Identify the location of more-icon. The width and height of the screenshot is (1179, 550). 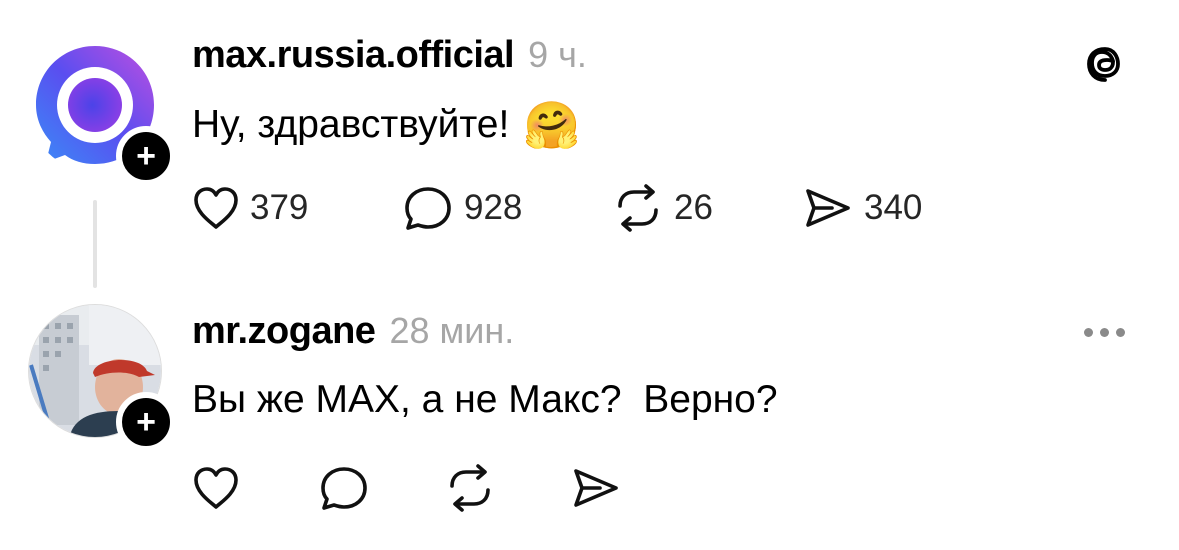
(1104, 332).